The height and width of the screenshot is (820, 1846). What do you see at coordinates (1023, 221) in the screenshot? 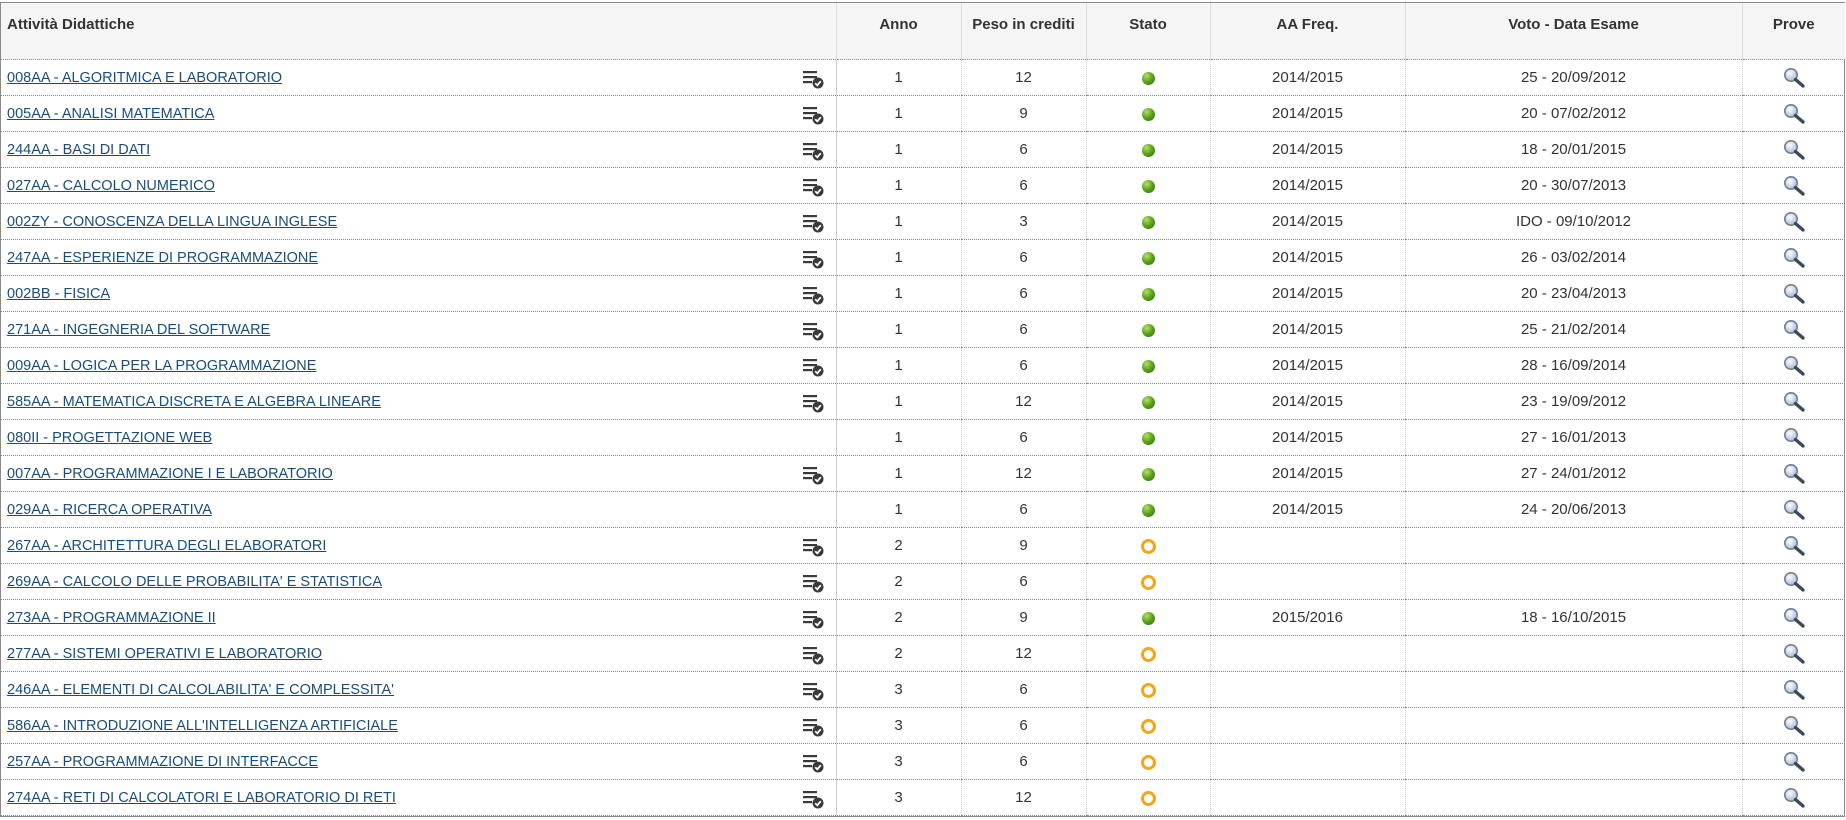
I see `credits-cell: 3` at bounding box center [1023, 221].